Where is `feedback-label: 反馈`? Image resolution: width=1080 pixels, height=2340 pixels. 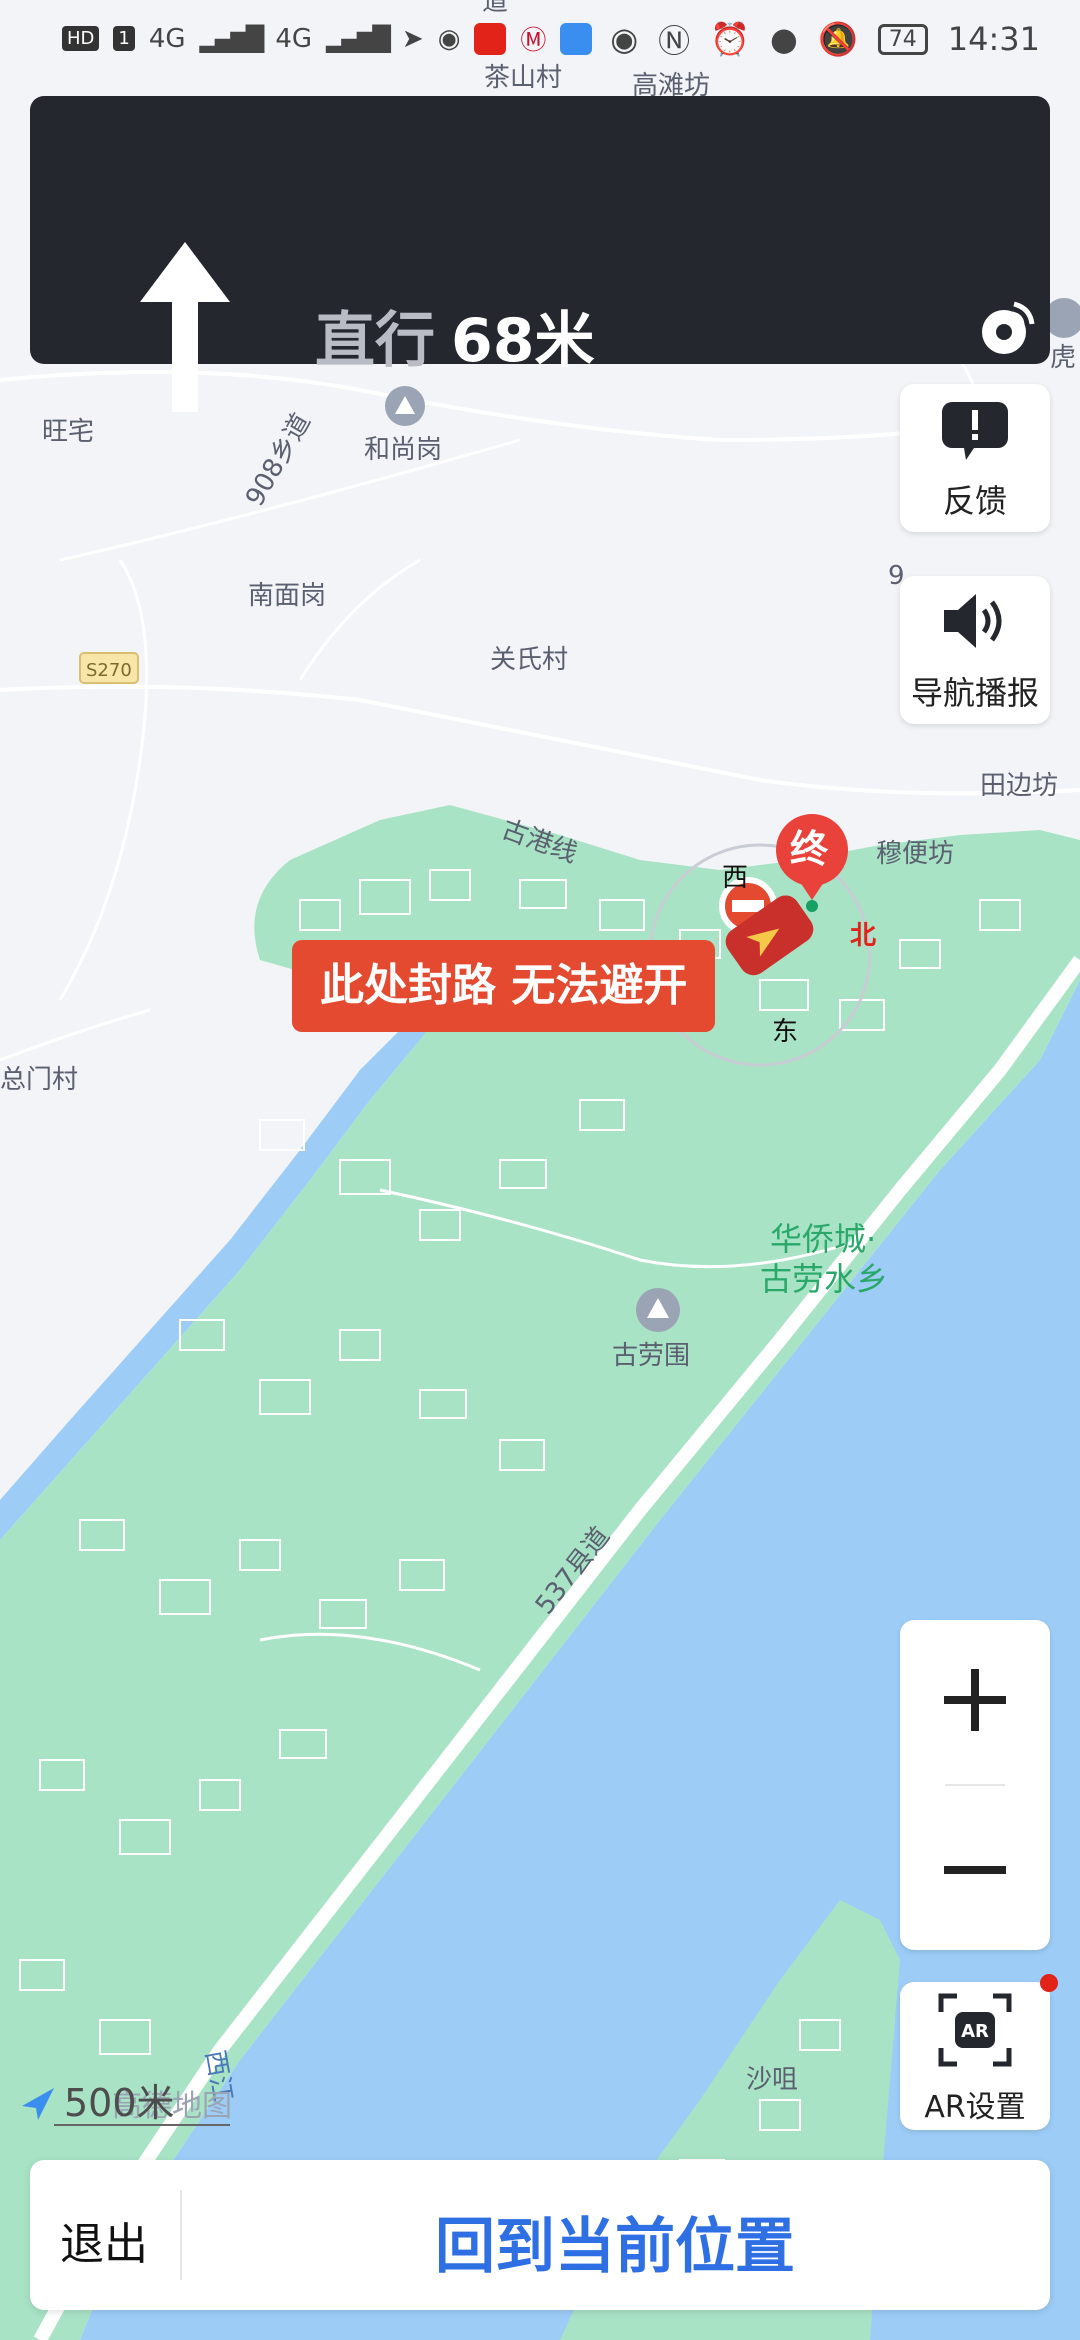 feedback-label: 反馈 is located at coordinates (974, 501).